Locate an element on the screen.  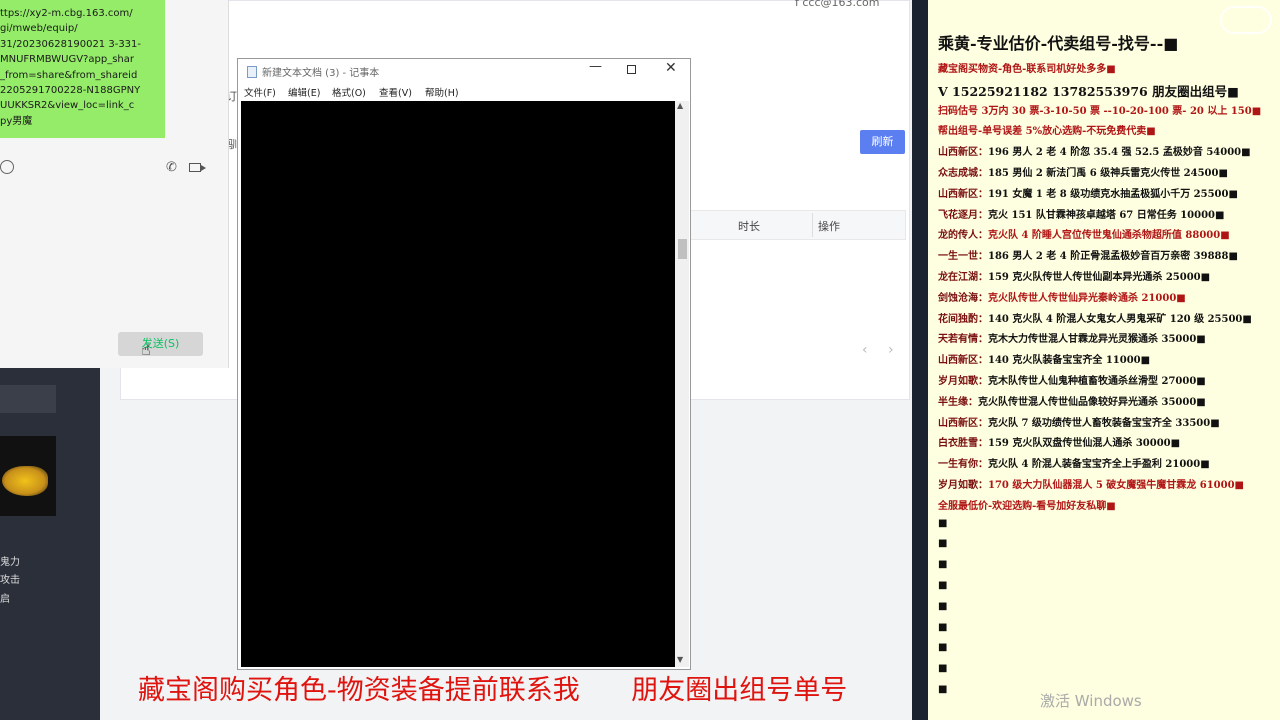
column-header-action: 操作 is located at coordinates (829, 226).